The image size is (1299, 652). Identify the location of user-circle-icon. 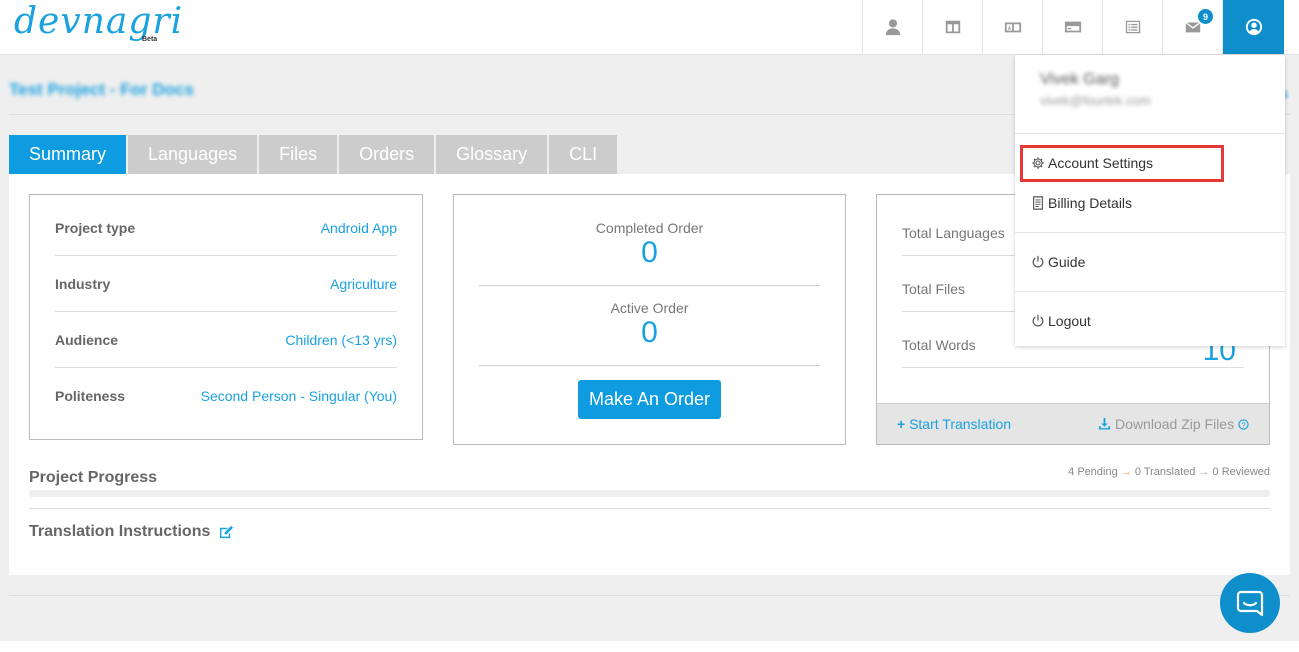
(1253, 27).